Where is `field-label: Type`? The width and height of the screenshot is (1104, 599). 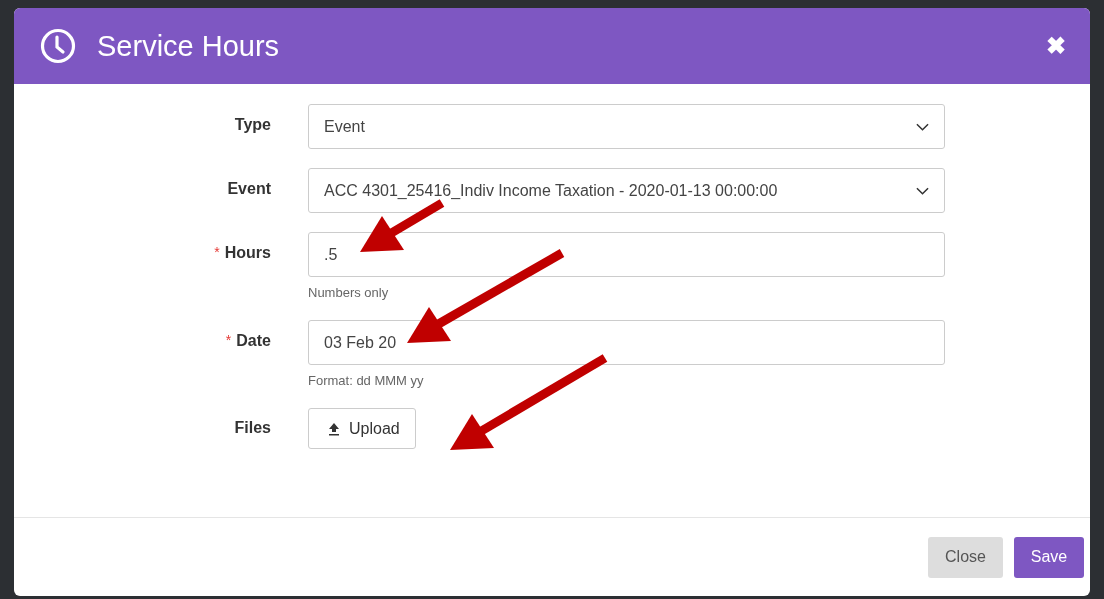
field-label: Type is located at coordinates (252, 125).